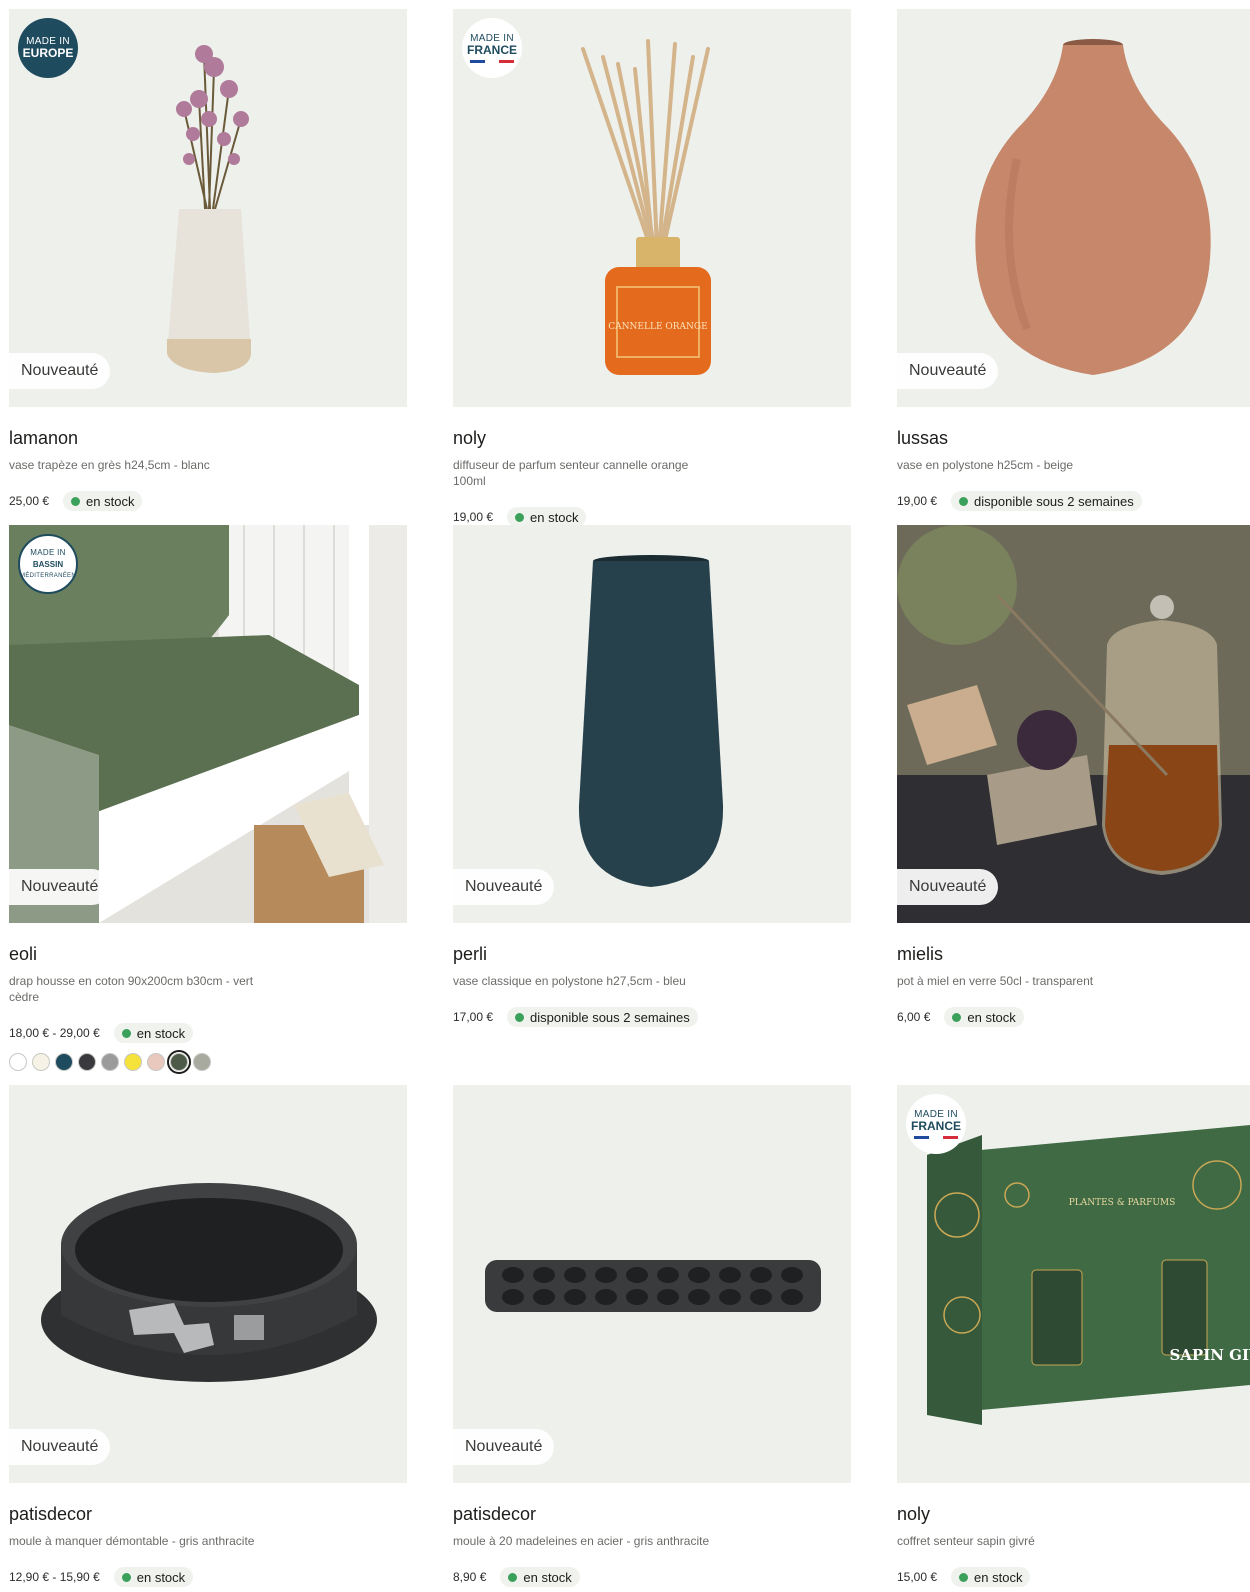  What do you see at coordinates (657, 327) in the screenshot?
I see `diffuser-label-text: CANNELLE ORANGE` at bounding box center [657, 327].